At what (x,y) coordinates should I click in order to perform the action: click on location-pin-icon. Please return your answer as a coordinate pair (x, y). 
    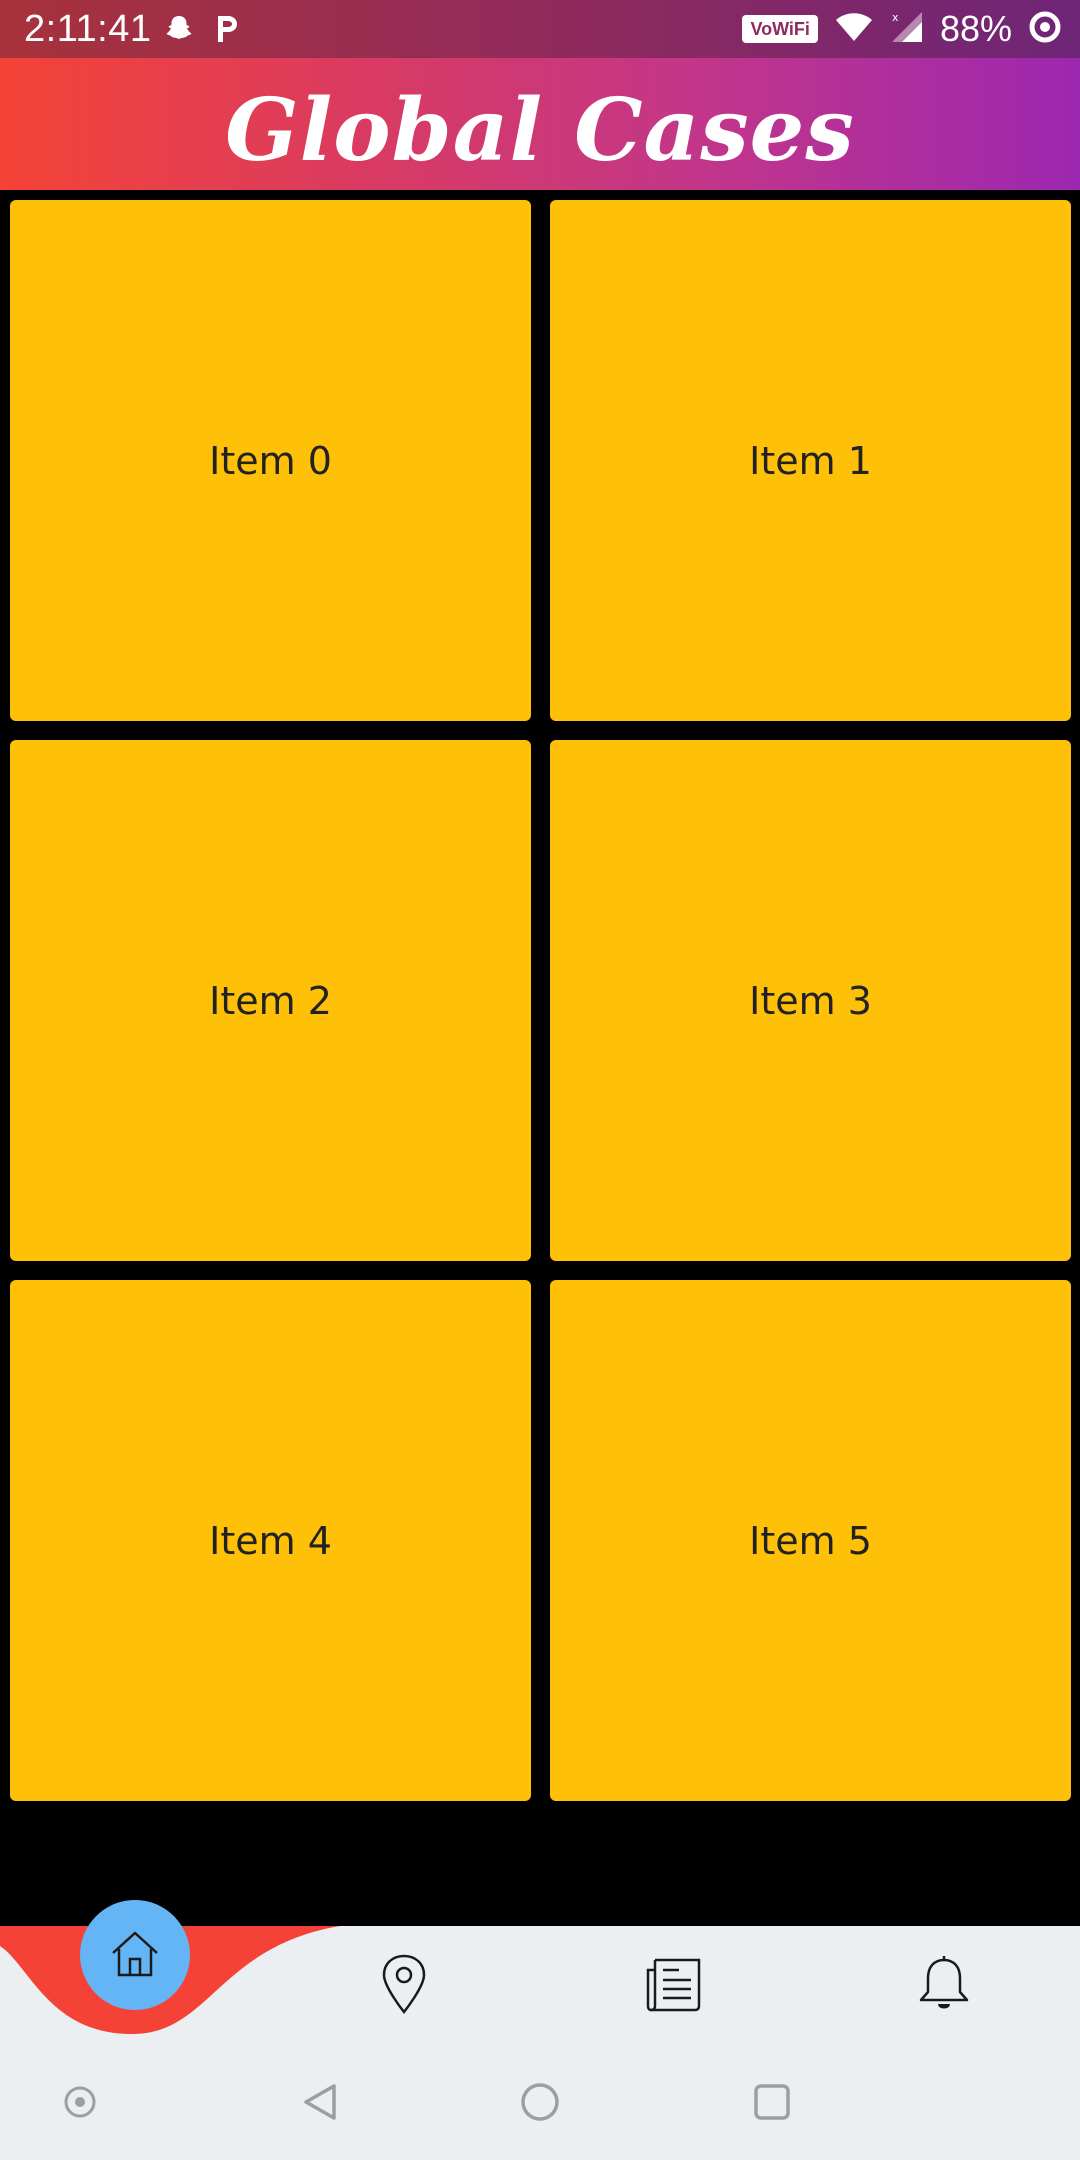
    Looking at the image, I should click on (404, 1986).